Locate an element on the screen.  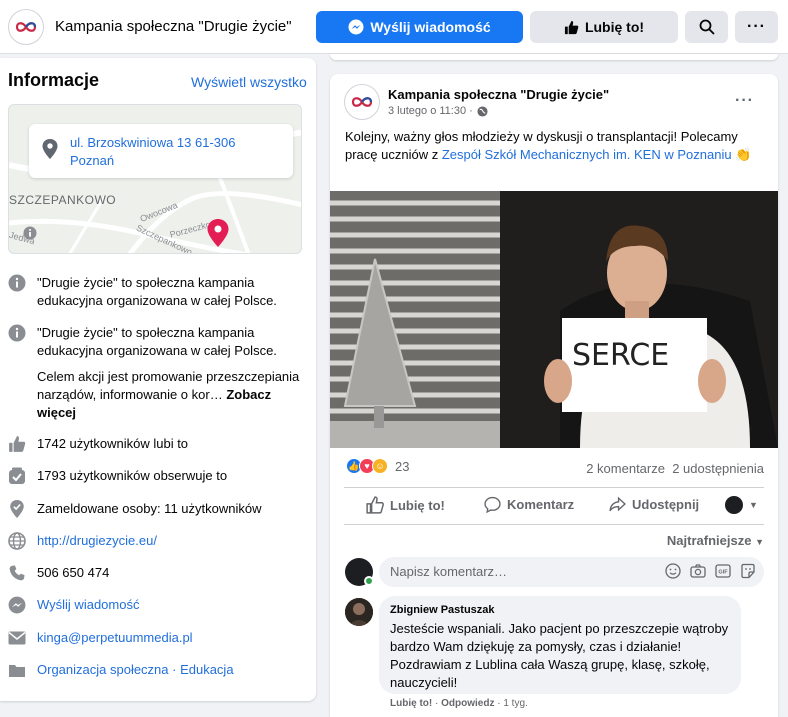
comment-sort-dropdown: Najtrafniejsze ▼ is located at coordinates (715, 540).